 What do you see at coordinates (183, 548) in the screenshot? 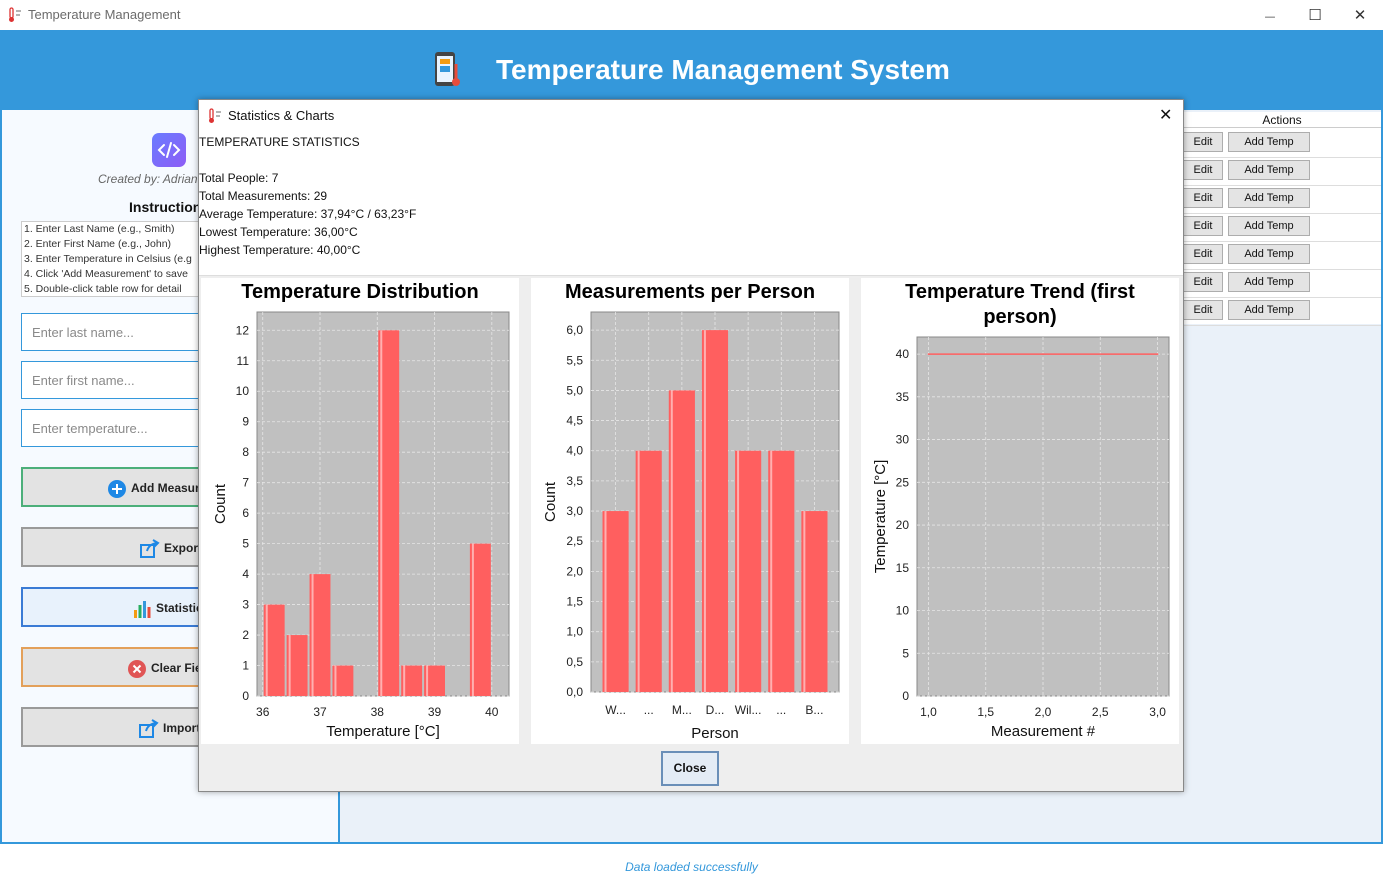
I see `export-label: Export` at bounding box center [183, 548].